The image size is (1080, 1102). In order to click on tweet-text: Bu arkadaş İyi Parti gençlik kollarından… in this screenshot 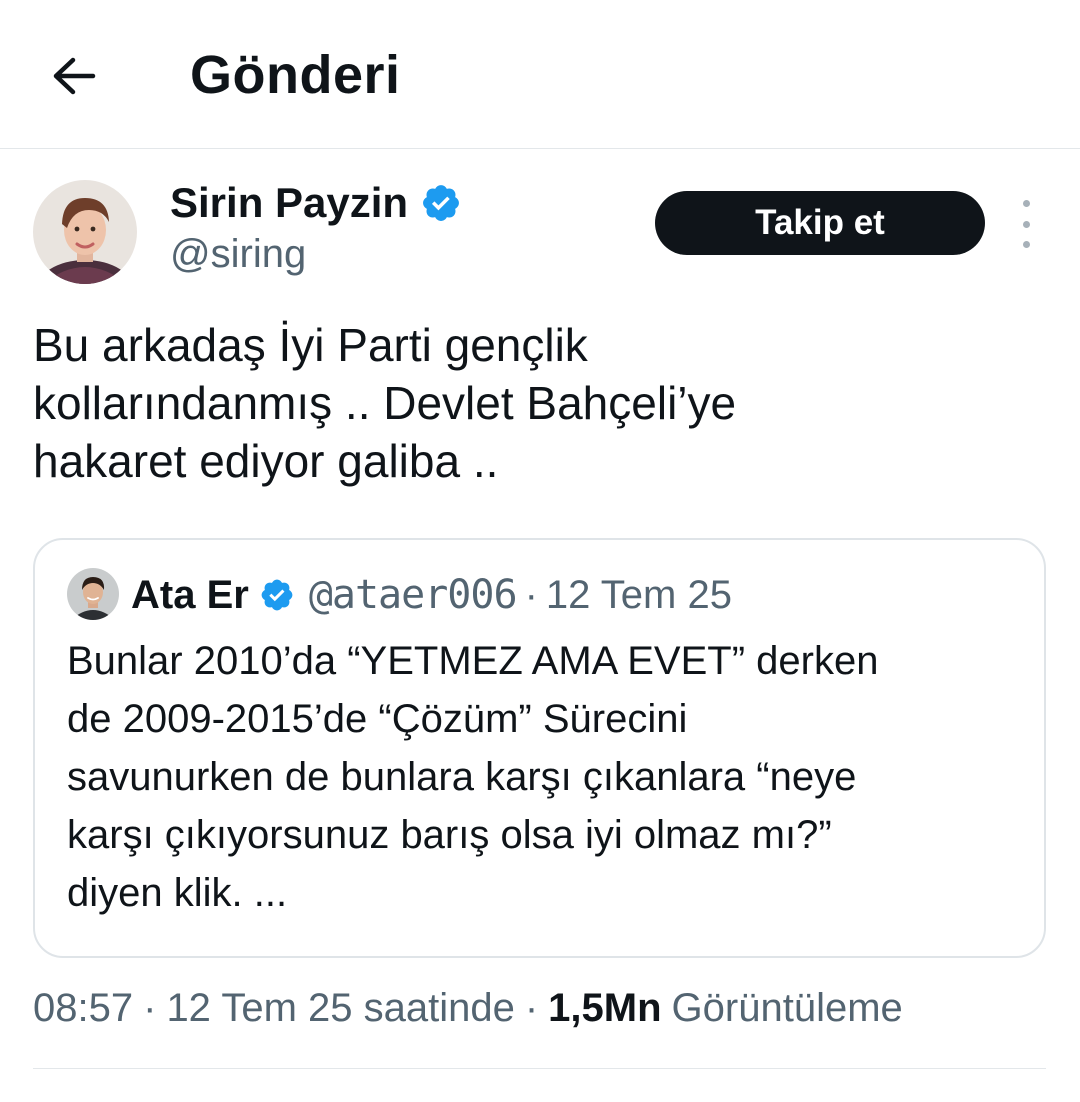, I will do `click(385, 403)`.